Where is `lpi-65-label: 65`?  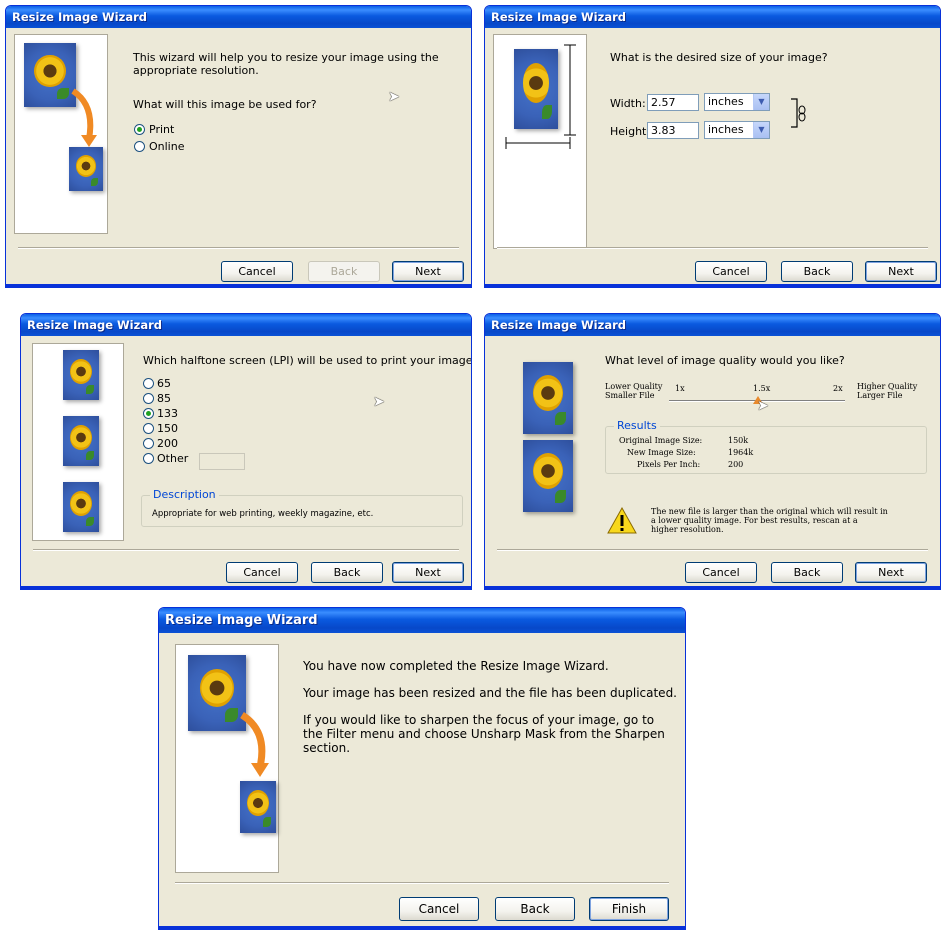
lpi-65-label: 65 is located at coordinates (164, 383).